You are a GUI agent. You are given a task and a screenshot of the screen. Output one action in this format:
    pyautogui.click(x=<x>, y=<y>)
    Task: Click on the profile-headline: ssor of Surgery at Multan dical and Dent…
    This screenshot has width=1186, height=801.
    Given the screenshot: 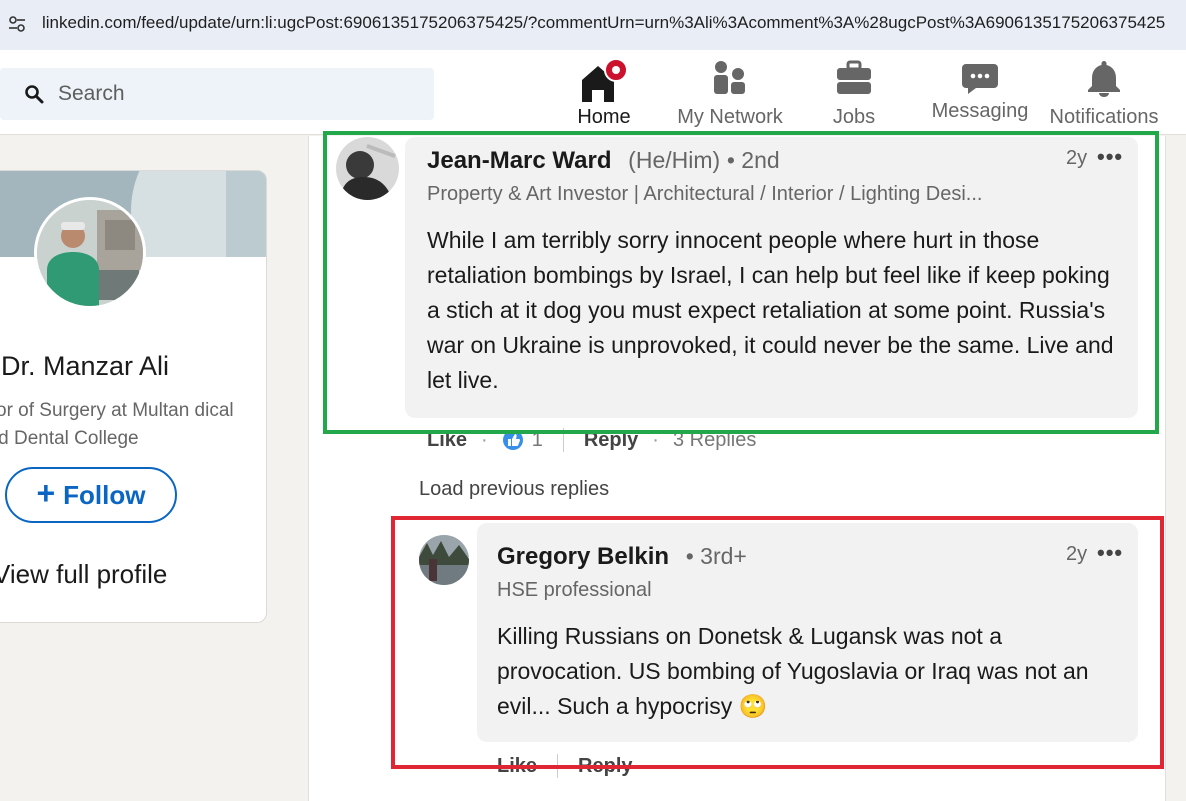 What is the action you would take?
    pyautogui.click(x=117, y=424)
    